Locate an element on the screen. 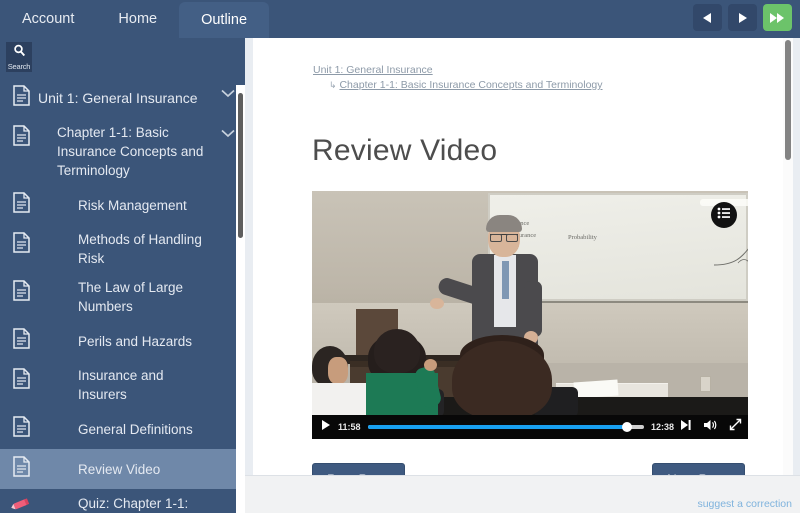 The image size is (800, 513). tab-strip: Account Home Outline is located at coordinates (135, 19).